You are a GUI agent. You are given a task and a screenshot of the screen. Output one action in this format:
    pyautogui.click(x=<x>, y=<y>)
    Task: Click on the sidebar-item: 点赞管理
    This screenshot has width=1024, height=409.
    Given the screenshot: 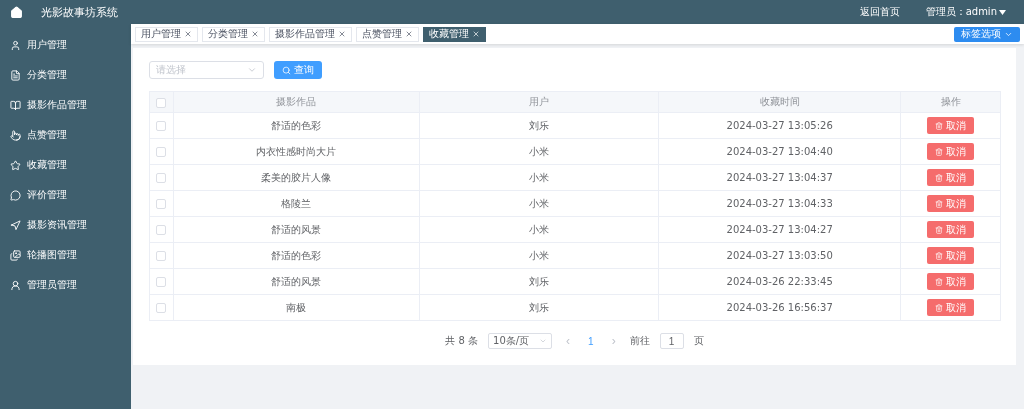 What is the action you would take?
    pyautogui.click(x=65, y=135)
    